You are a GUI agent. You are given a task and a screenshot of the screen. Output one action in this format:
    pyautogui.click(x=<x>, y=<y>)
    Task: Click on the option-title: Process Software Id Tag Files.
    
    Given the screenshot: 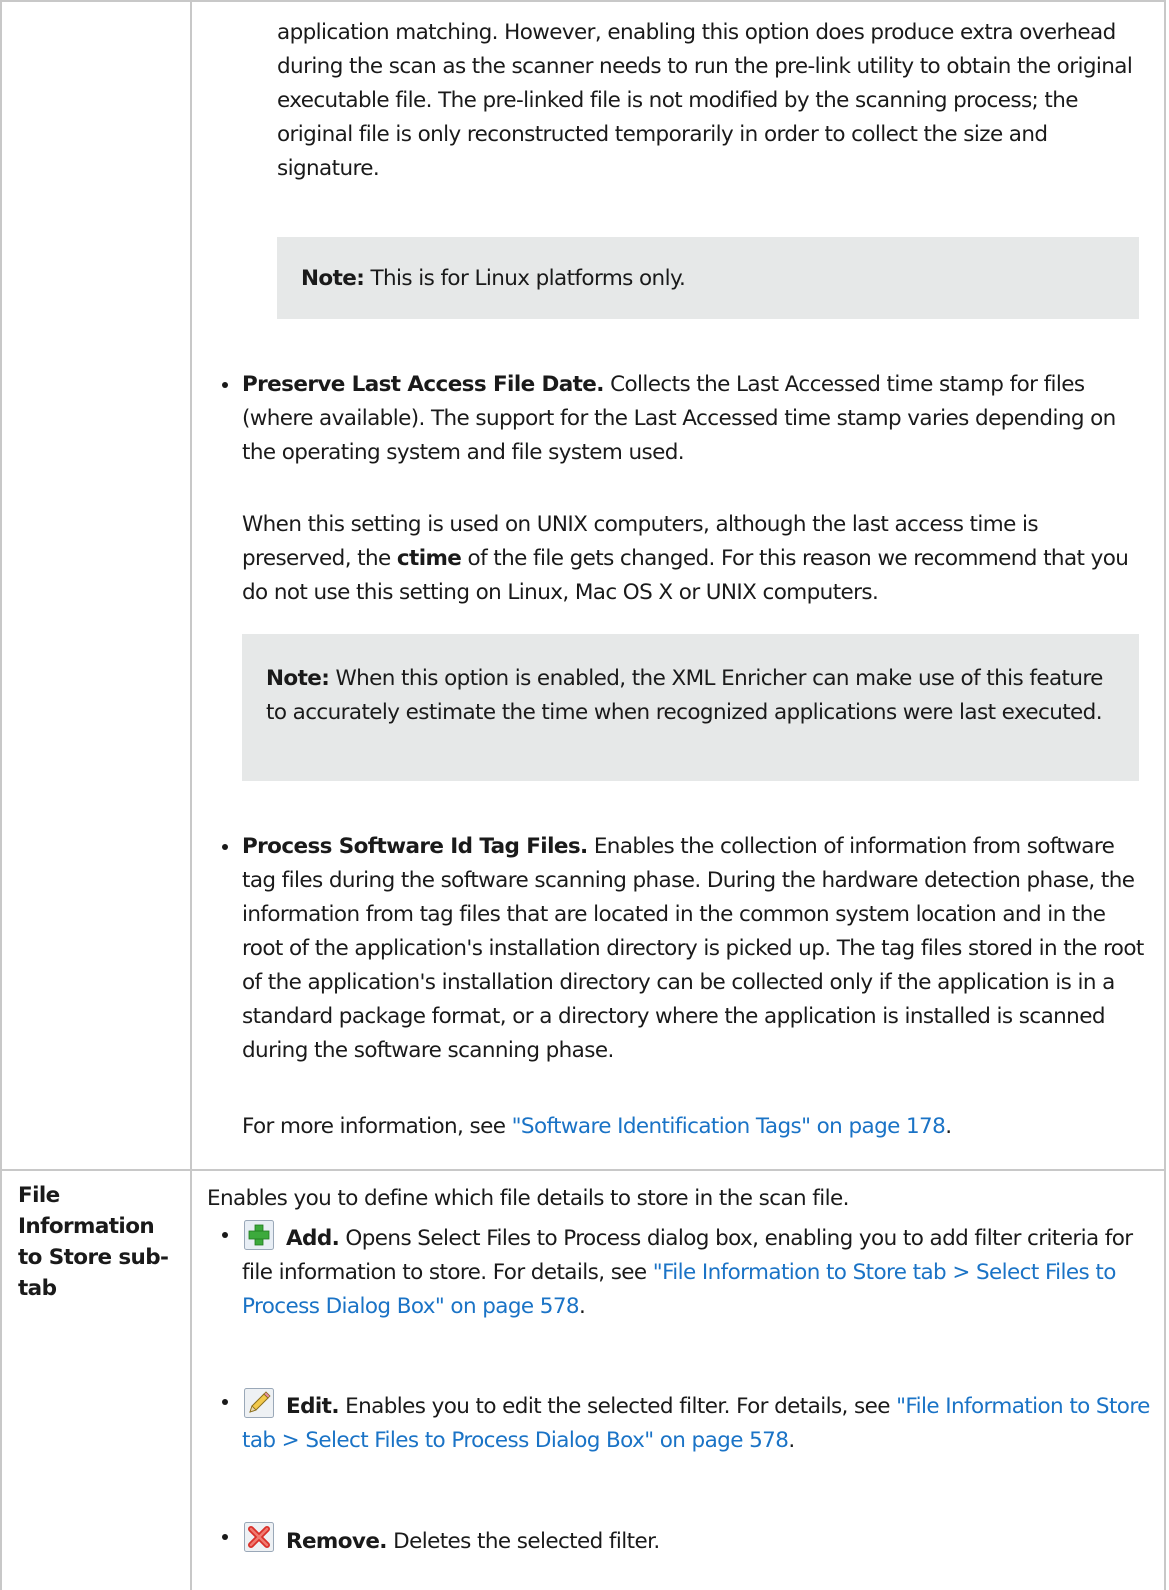 What is the action you would take?
    pyautogui.click(x=415, y=846)
    